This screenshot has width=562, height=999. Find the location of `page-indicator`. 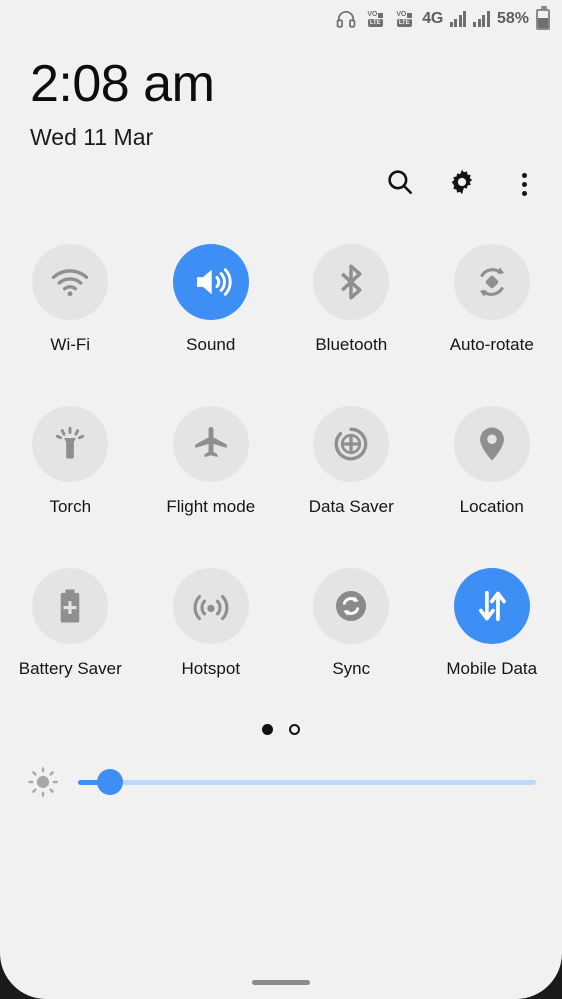

page-indicator is located at coordinates (281, 729).